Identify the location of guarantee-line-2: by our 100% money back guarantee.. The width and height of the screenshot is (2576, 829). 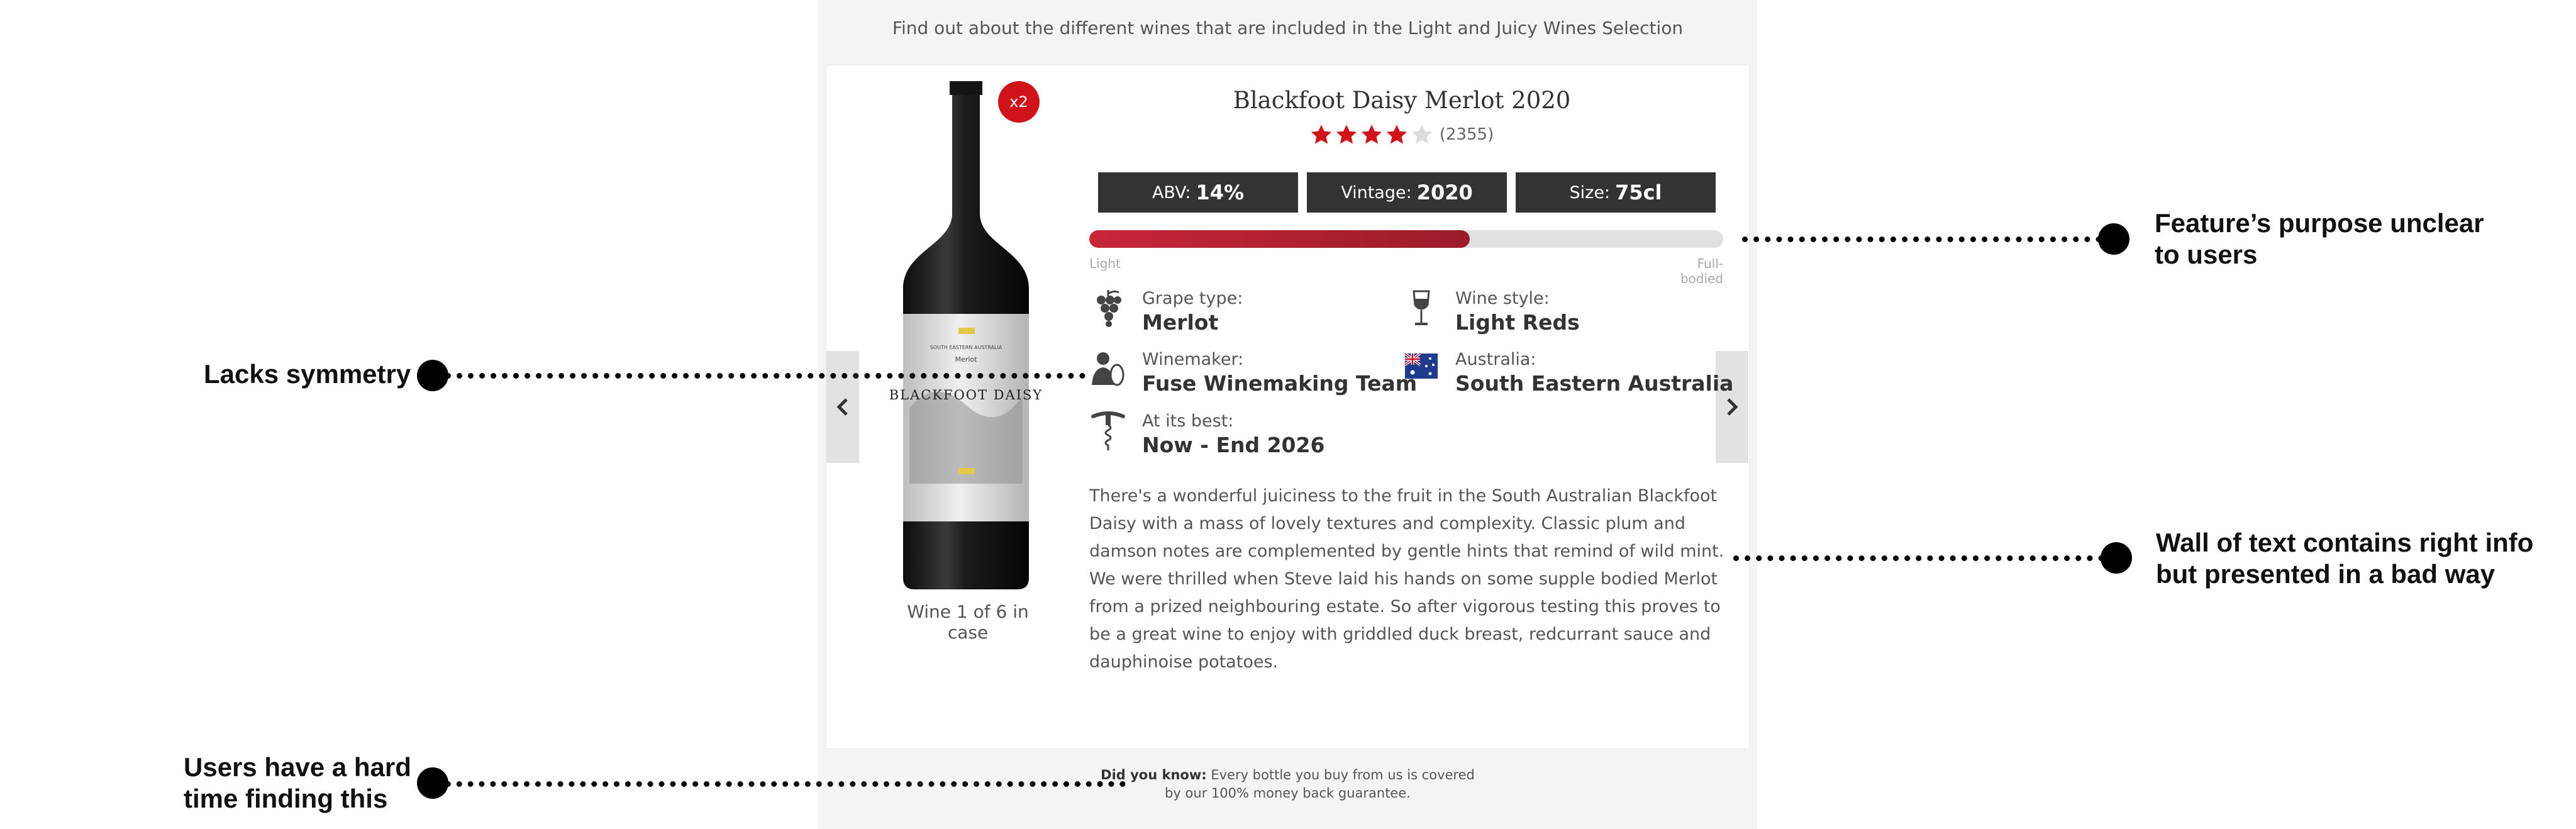
(1288, 793).